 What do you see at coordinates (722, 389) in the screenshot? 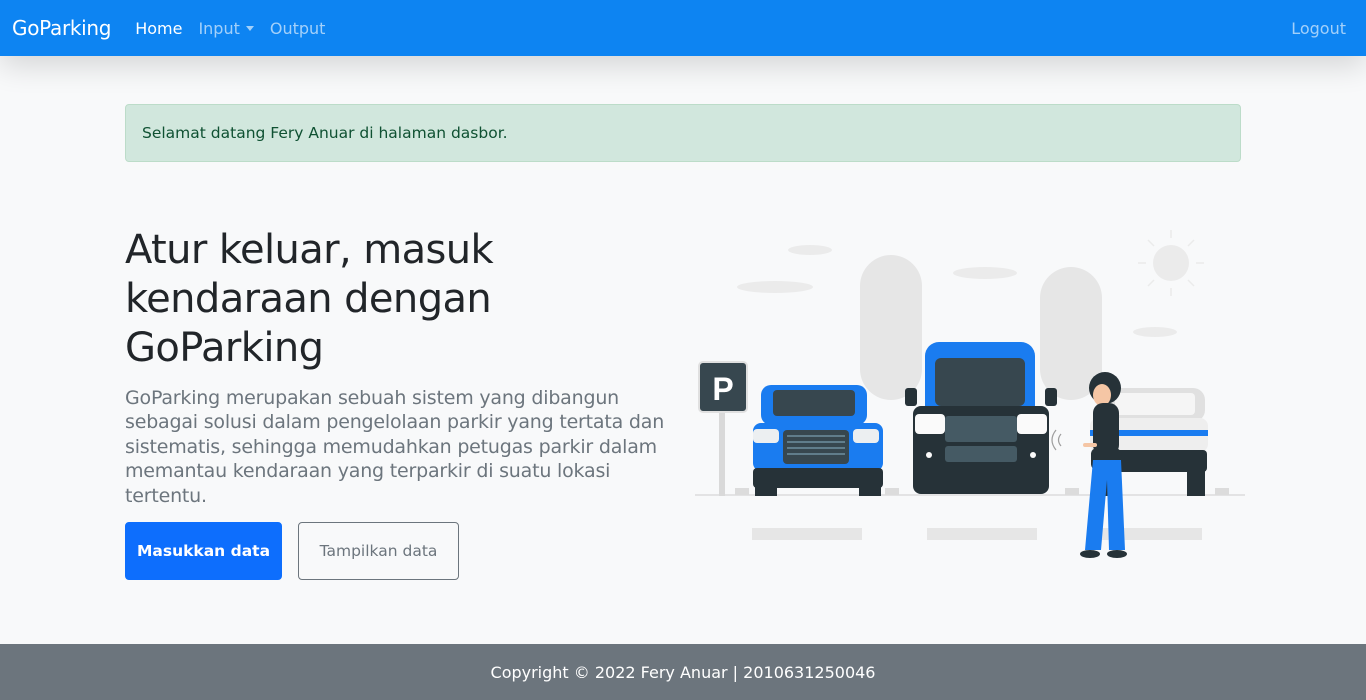
I see `parking-sign-letter: P` at bounding box center [722, 389].